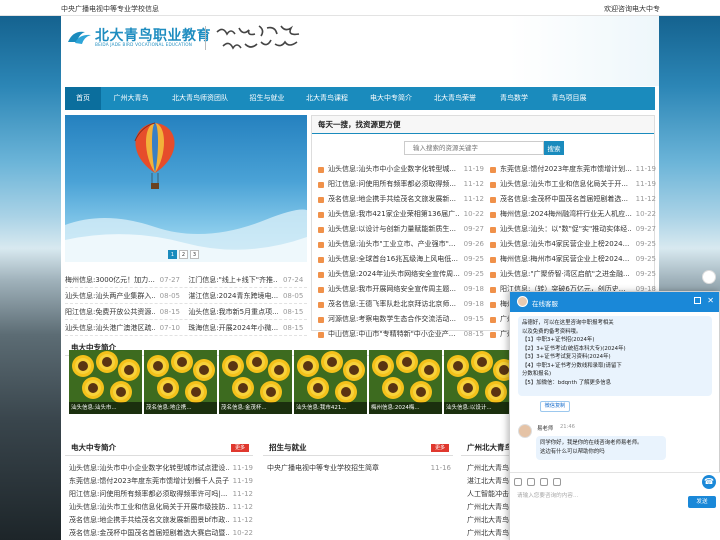  I want to click on news-item: 梅州信息:2024梅州融湾杆行业无人机应... 10-22, so click(573, 214).